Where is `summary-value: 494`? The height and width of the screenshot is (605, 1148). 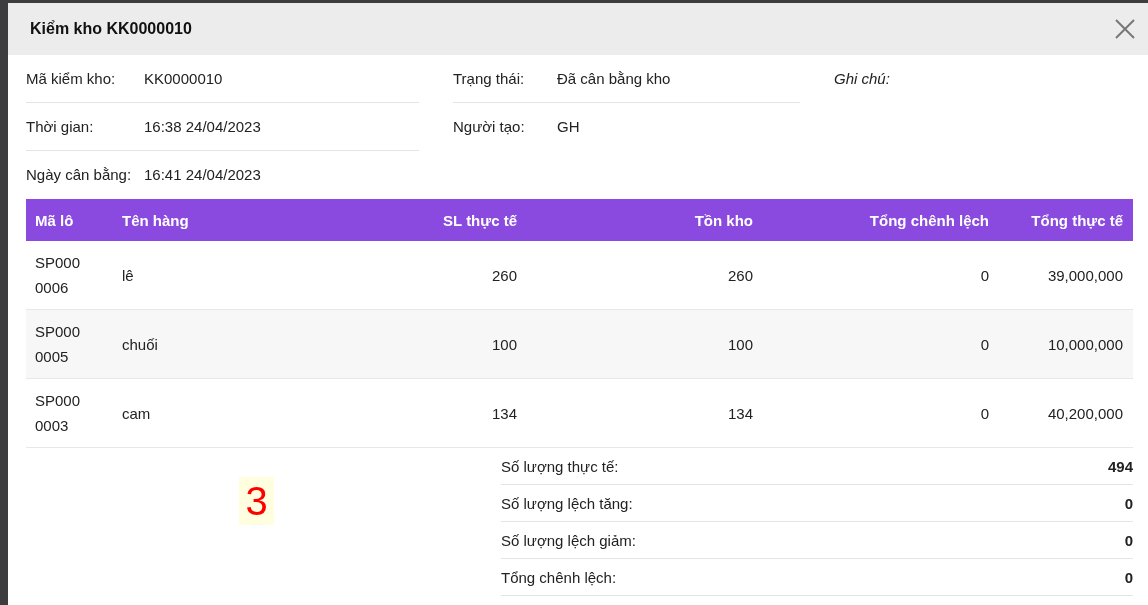
summary-value: 494 is located at coordinates (1120, 466).